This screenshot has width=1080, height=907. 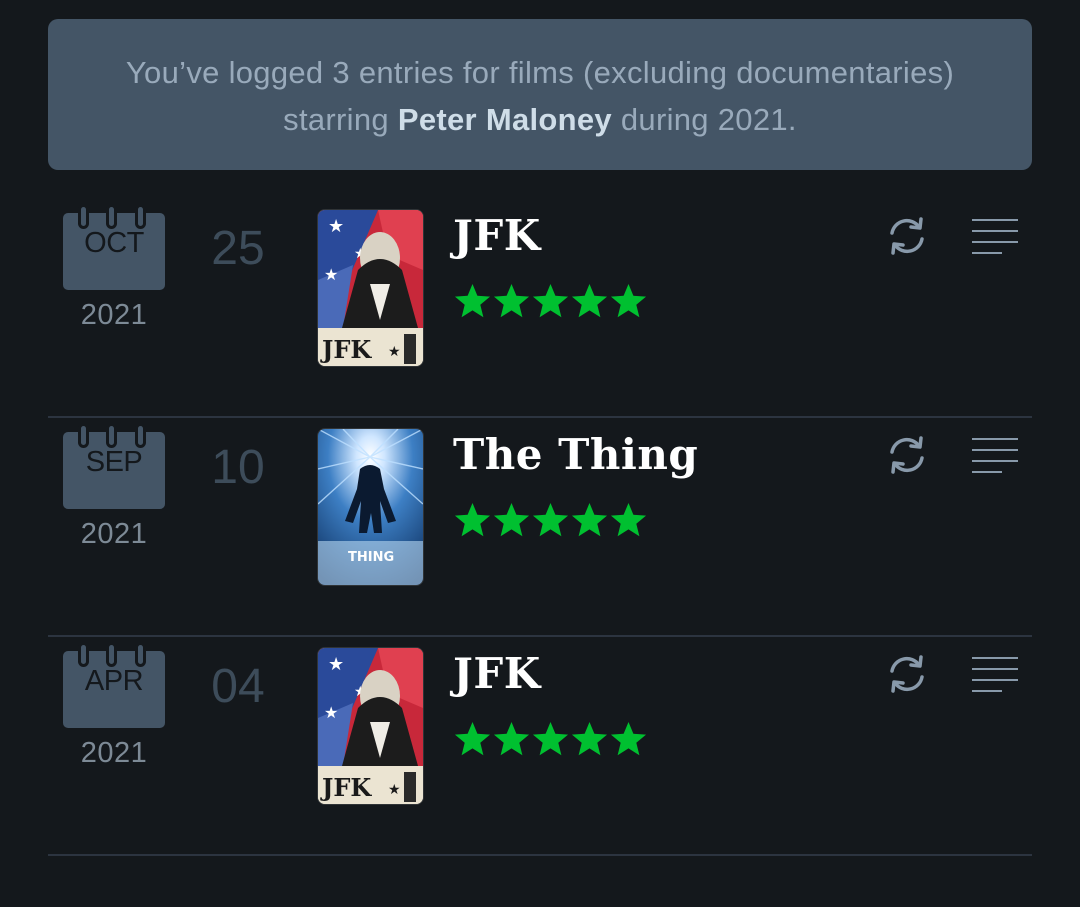 I want to click on entry-month: APR, so click(x=114, y=681).